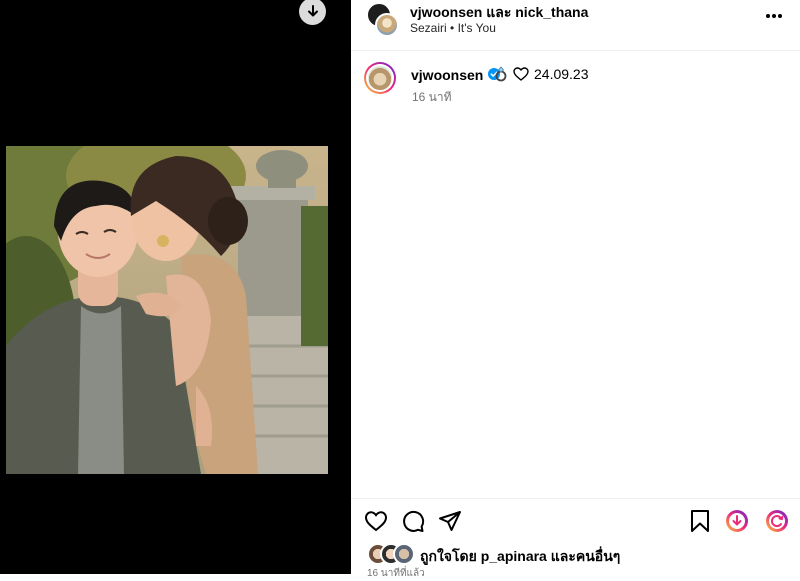  I want to click on more-options-icon, so click(774, 16).